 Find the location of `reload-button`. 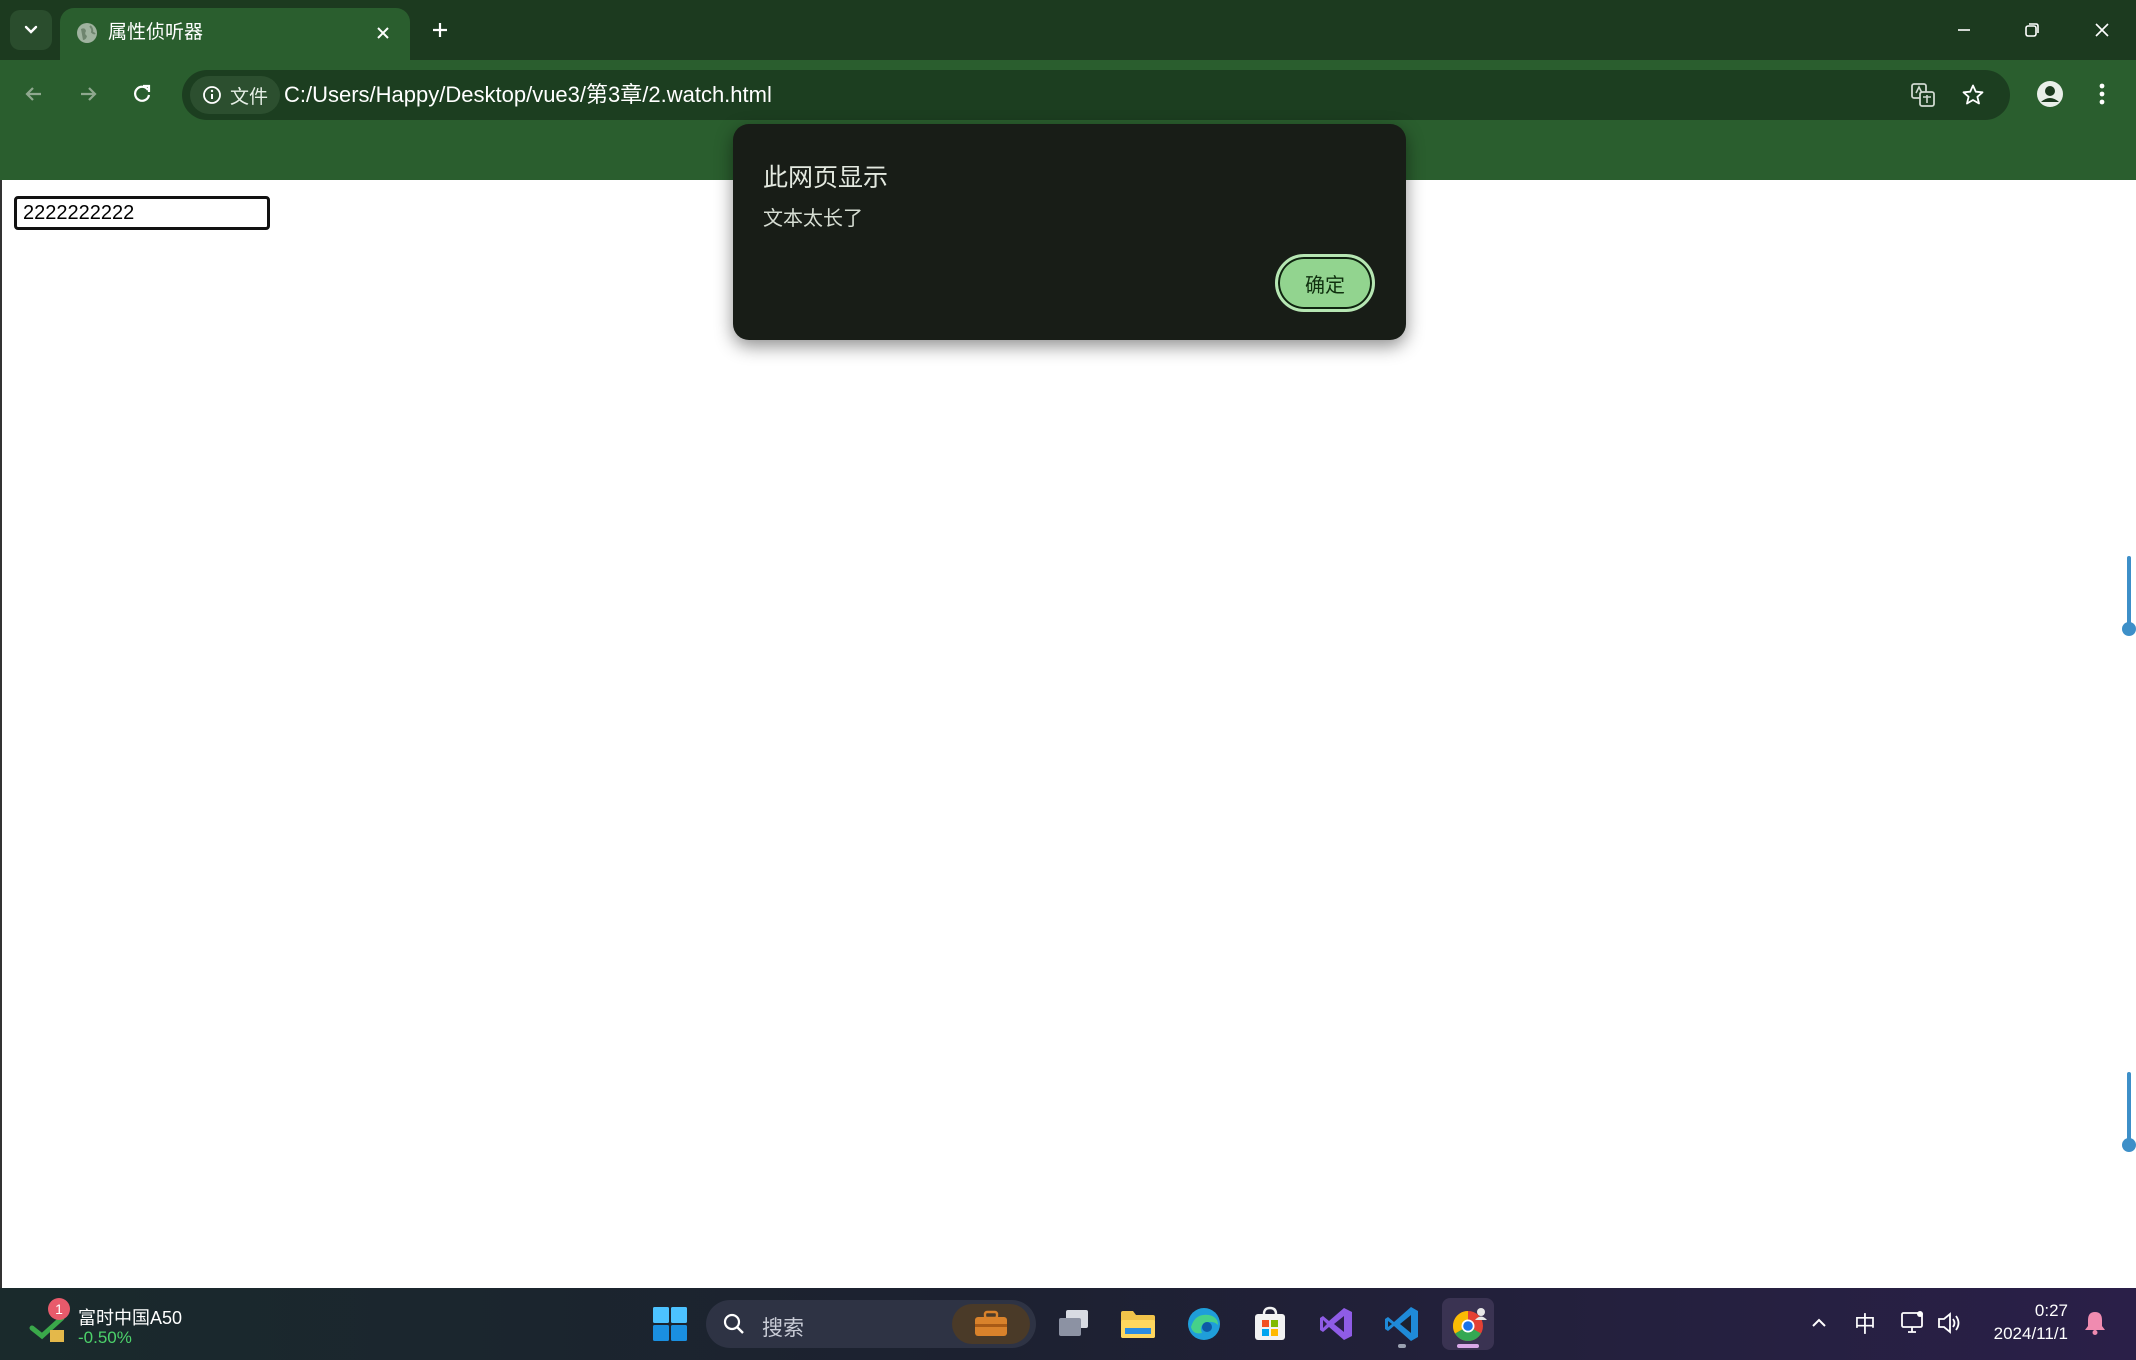

reload-button is located at coordinates (142, 94).